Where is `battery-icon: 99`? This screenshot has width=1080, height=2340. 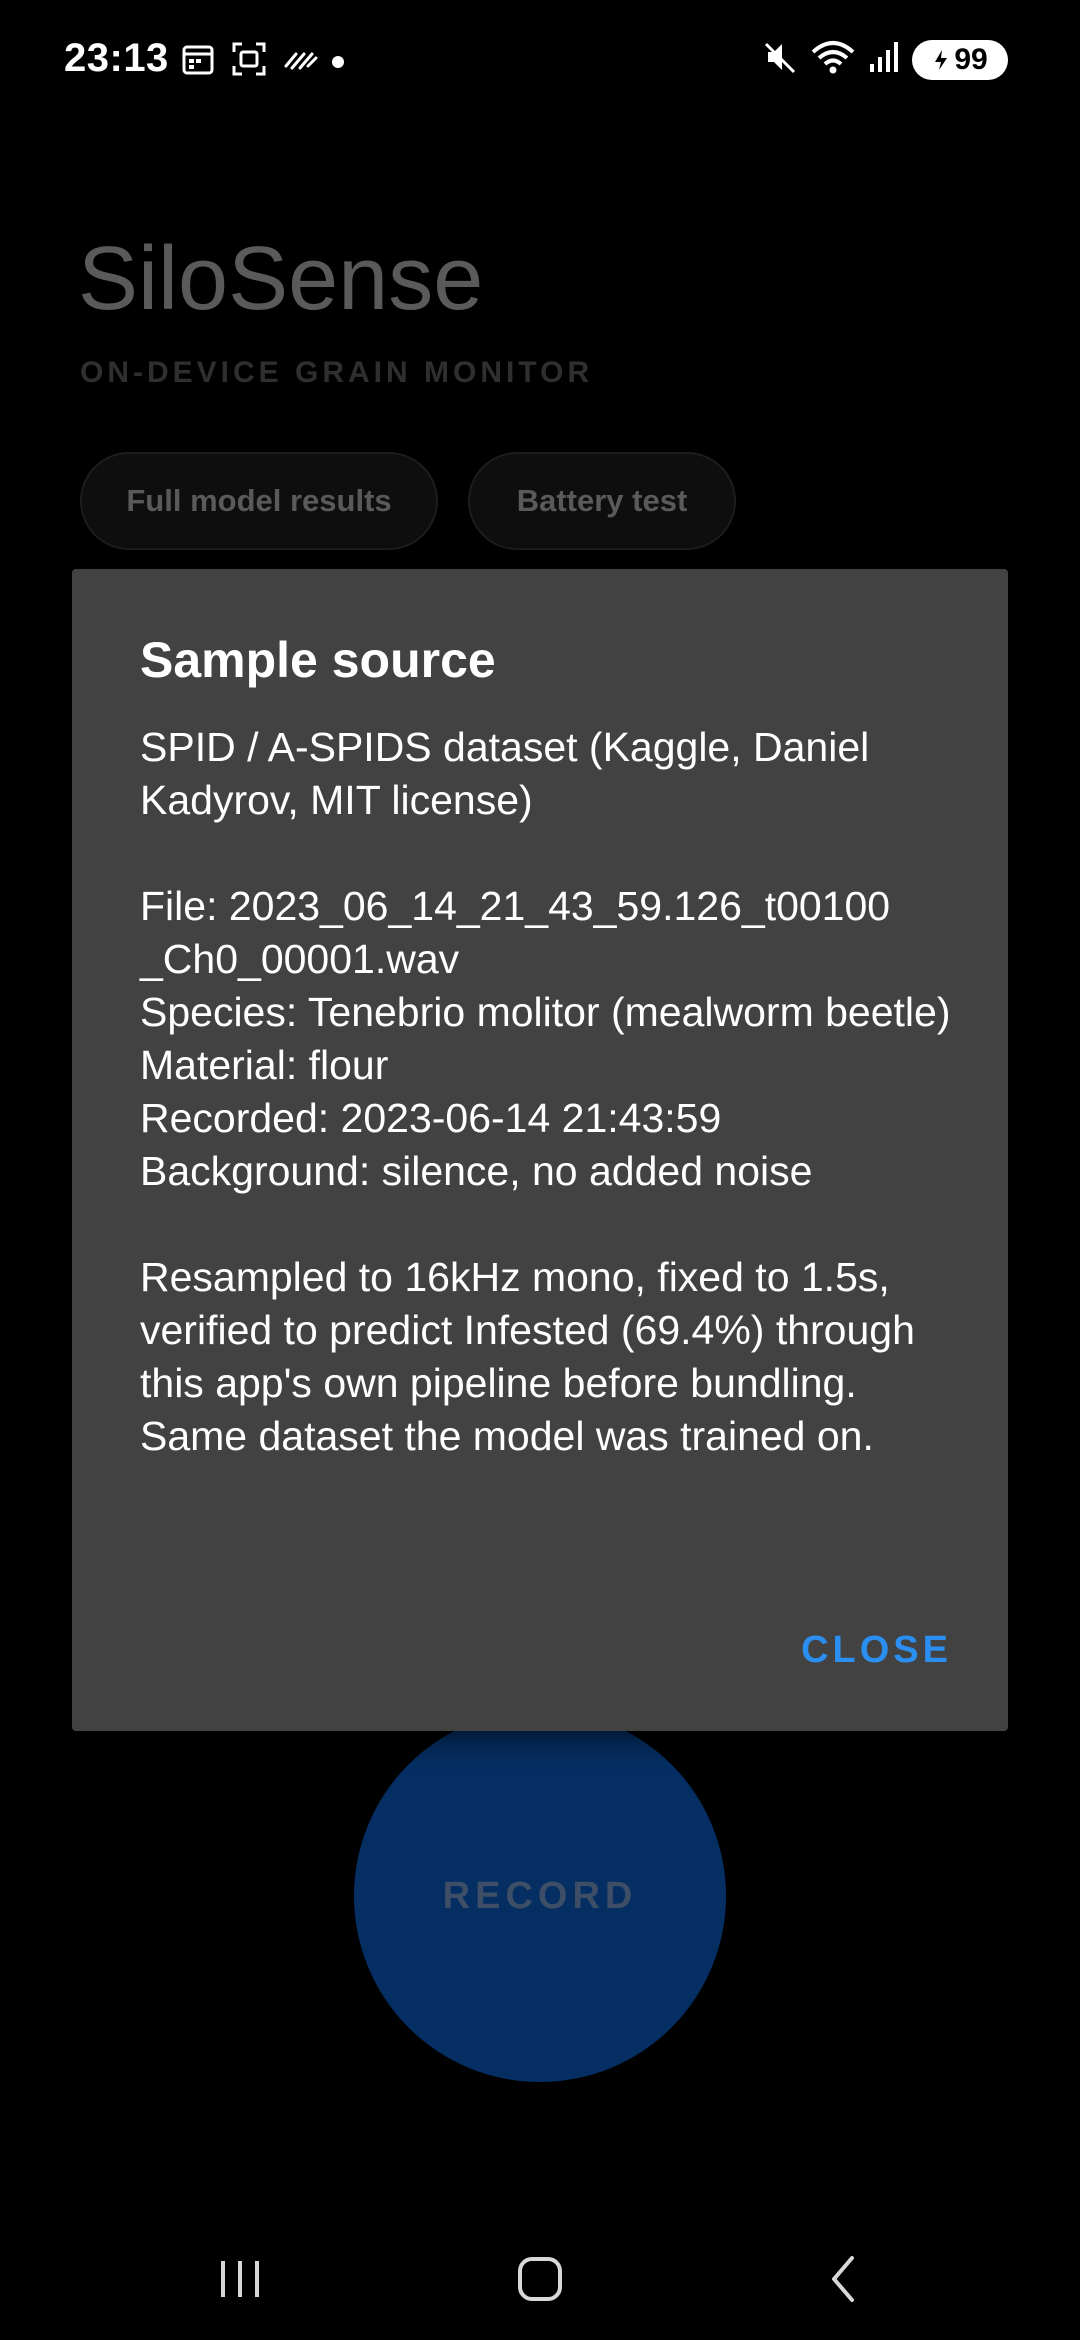 battery-icon: 99 is located at coordinates (960, 59).